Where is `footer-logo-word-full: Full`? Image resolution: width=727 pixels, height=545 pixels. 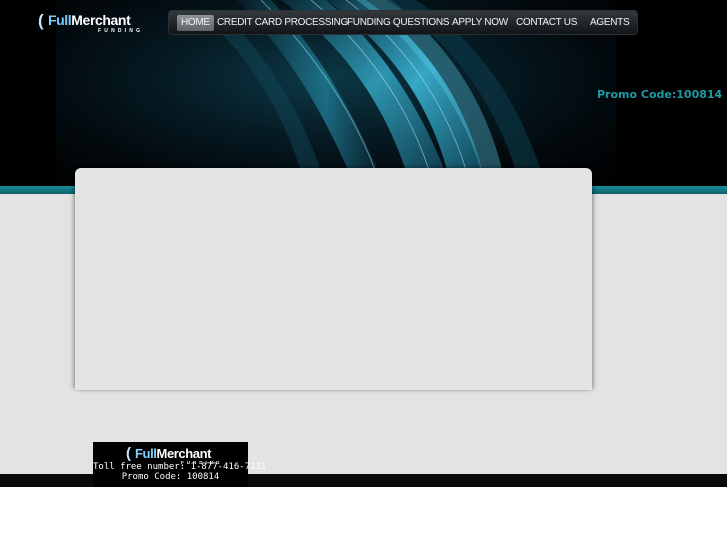 footer-logo-word-full: Full is located at coordinates (146, 453).